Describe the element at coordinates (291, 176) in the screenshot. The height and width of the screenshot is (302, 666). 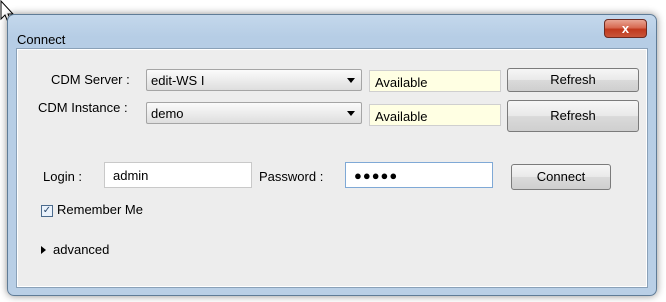
I see `password-label: Password :` at that location.